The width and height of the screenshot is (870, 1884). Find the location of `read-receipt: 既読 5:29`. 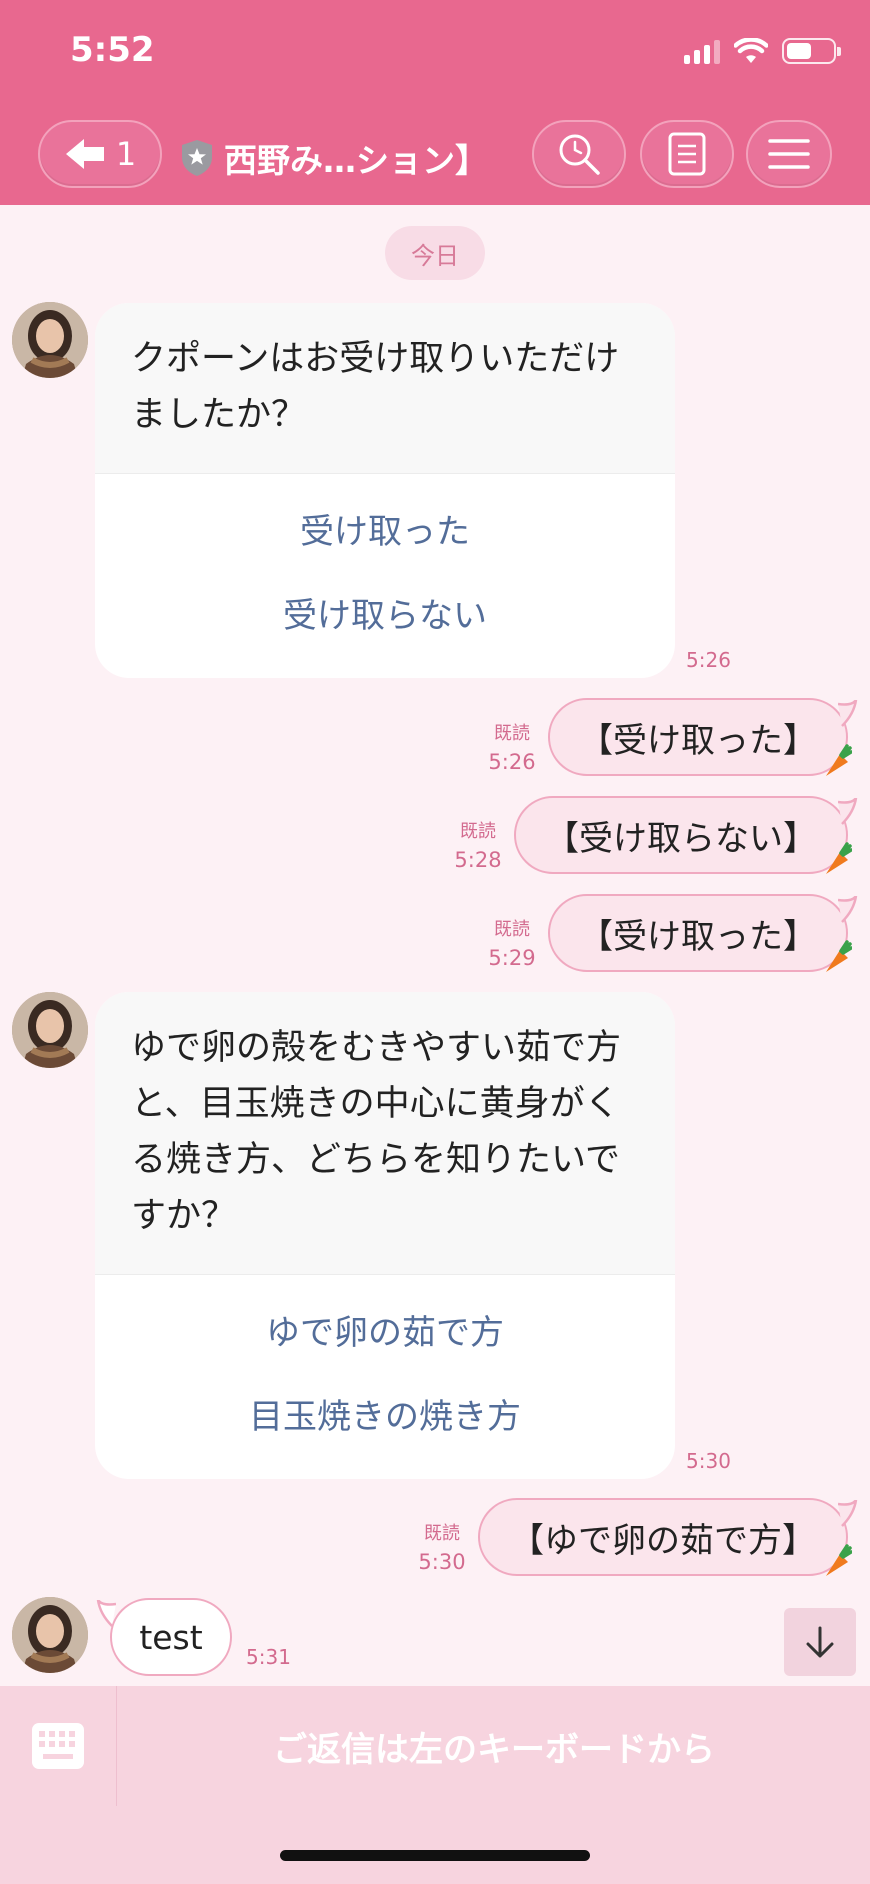

read-receipt: 既読 5:29 is located at coordinates (512, 944).